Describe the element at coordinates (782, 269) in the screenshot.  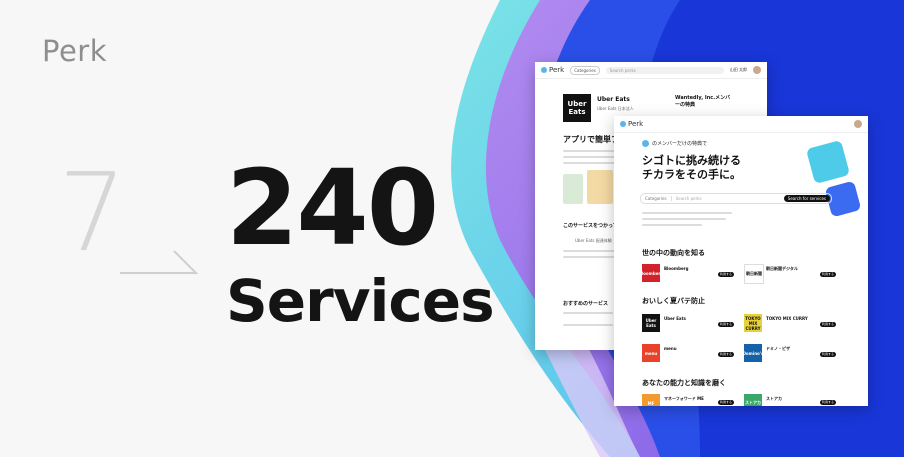
I see `service-name: 朝日新聞デジタル` at that location.